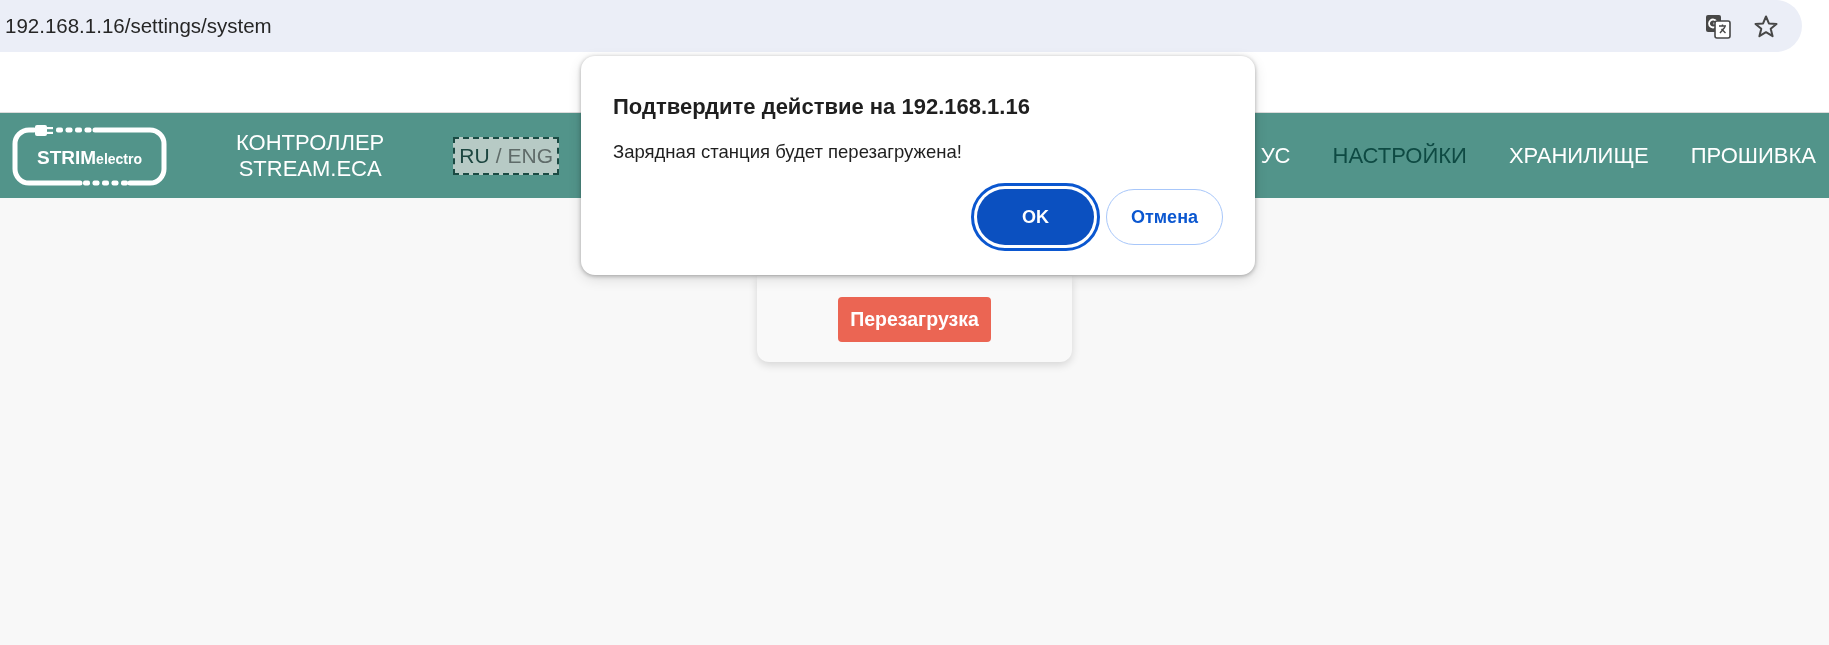 The image size is (1829, 645). I want to click on language-option: RU, so click(474, 155).